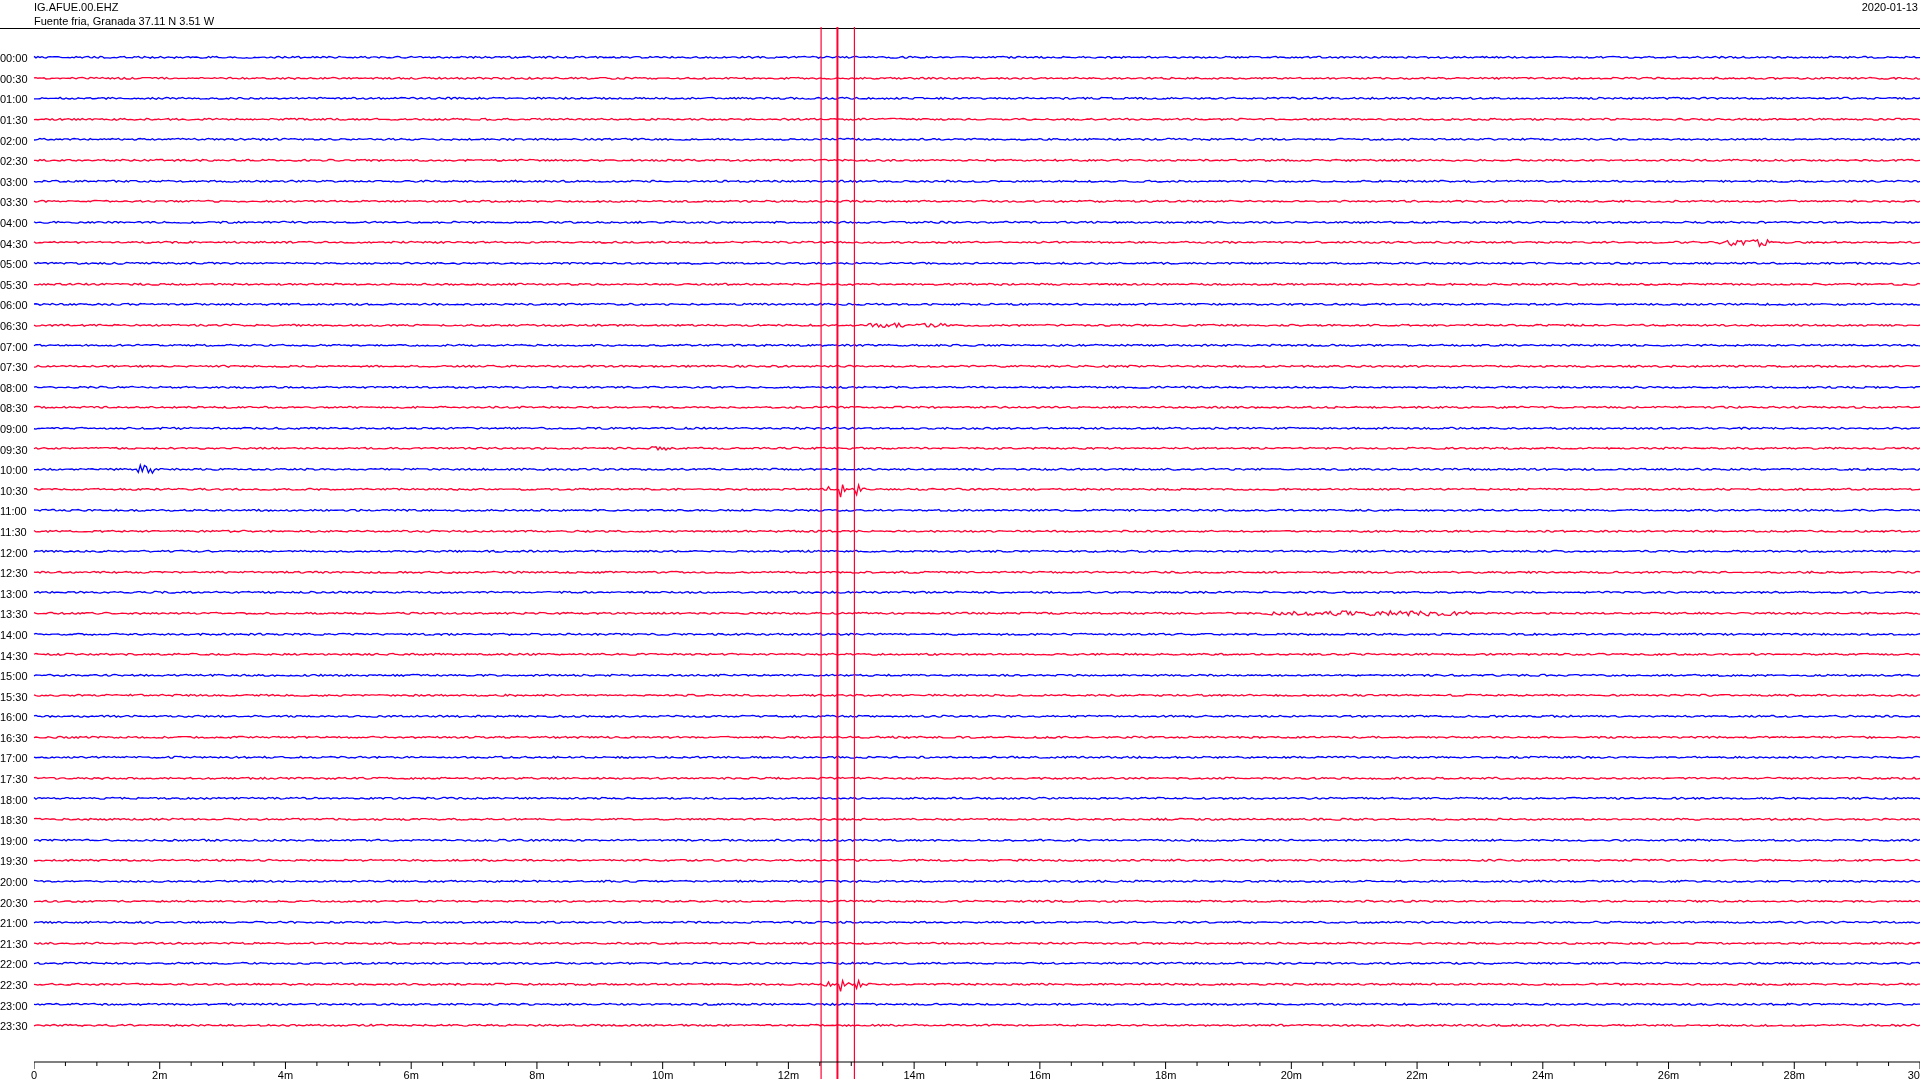 The height and width of the screenshot is (1080, 1920). What do you see at coordinates (14, 861) in the screenshot?
I see `hour-label: 19:30` at bounding box center [14, 861].